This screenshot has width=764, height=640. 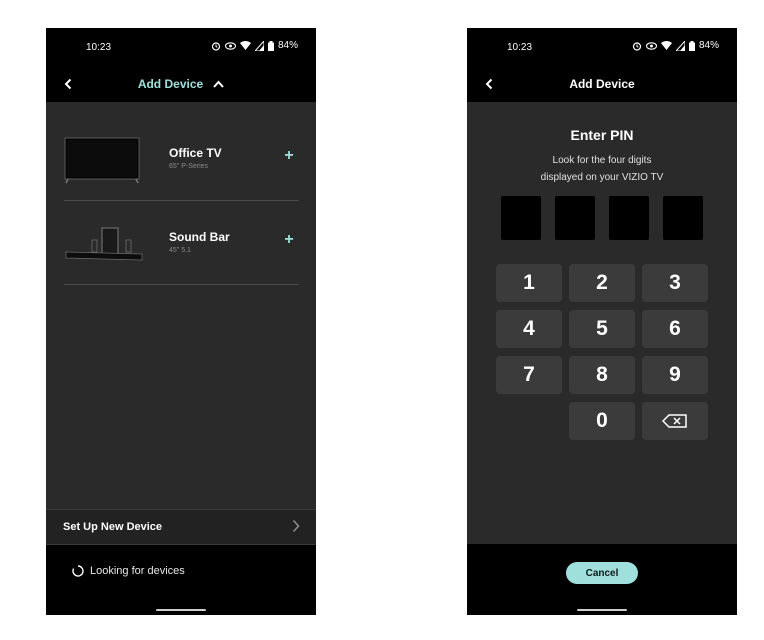 I want to click on pin-title: Enter PIN, so click(x=602, y=135).